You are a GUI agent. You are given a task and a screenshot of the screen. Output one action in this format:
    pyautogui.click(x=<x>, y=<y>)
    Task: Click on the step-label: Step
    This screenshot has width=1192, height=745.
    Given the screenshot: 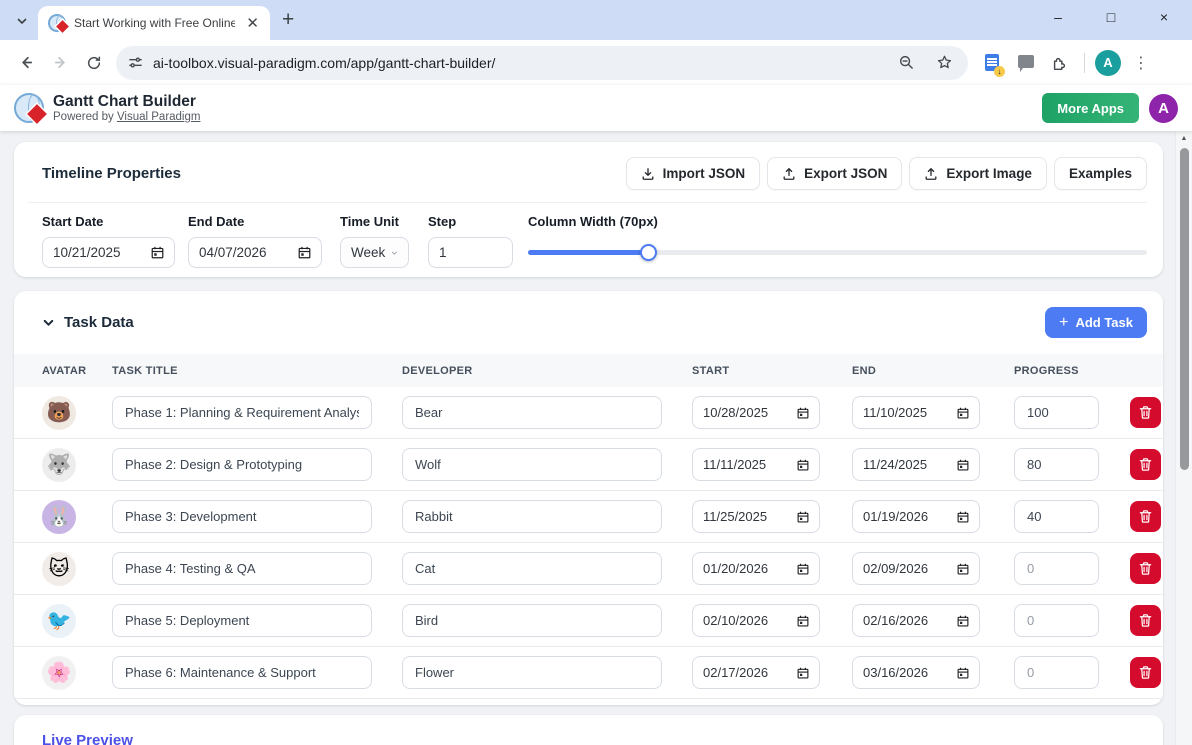 What is the action you would take?
    pyautogui.click(x=442, y=221)
    